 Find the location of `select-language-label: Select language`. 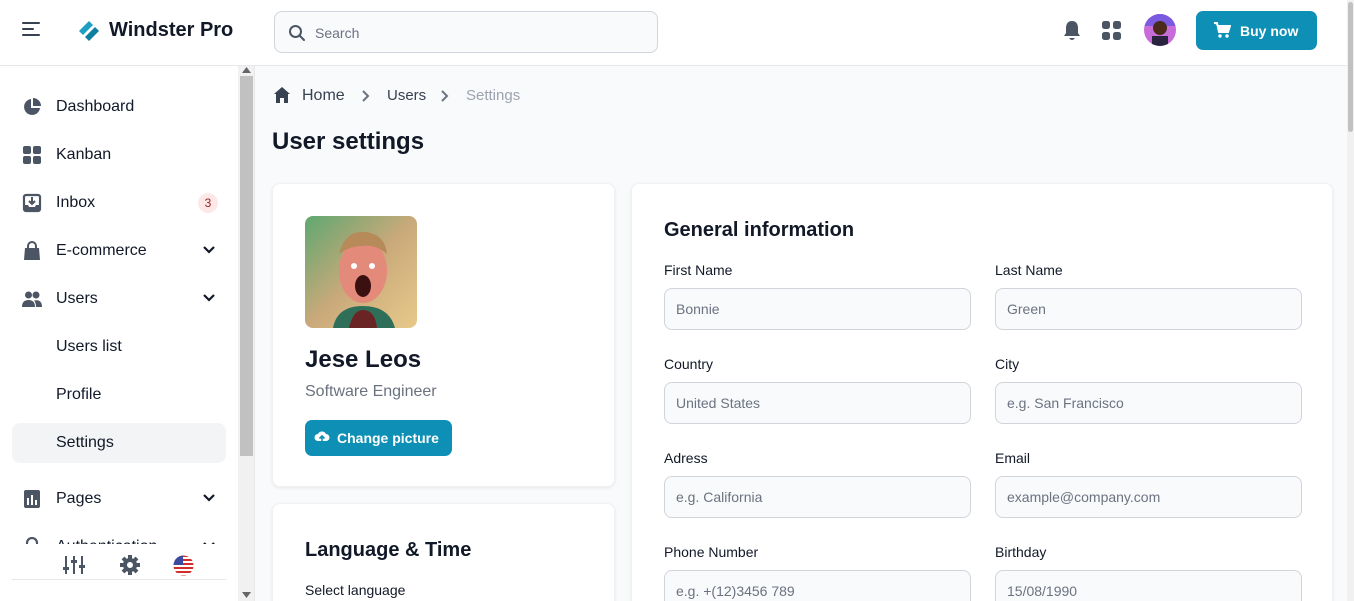

select-language-label: Select language is located at coordinates (355, 590).